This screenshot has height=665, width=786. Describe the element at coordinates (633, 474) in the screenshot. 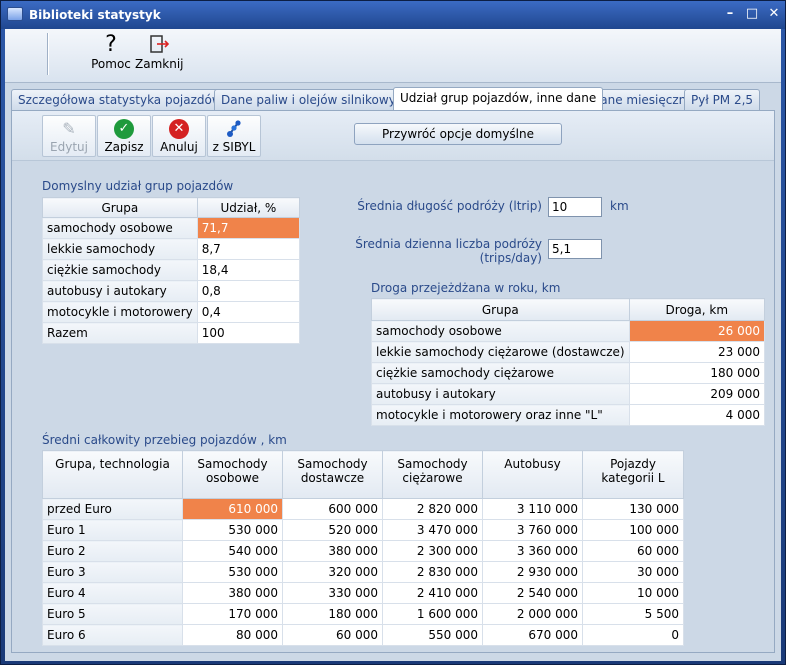

I see `column-header: Pojazdy kategorii L` at that location.